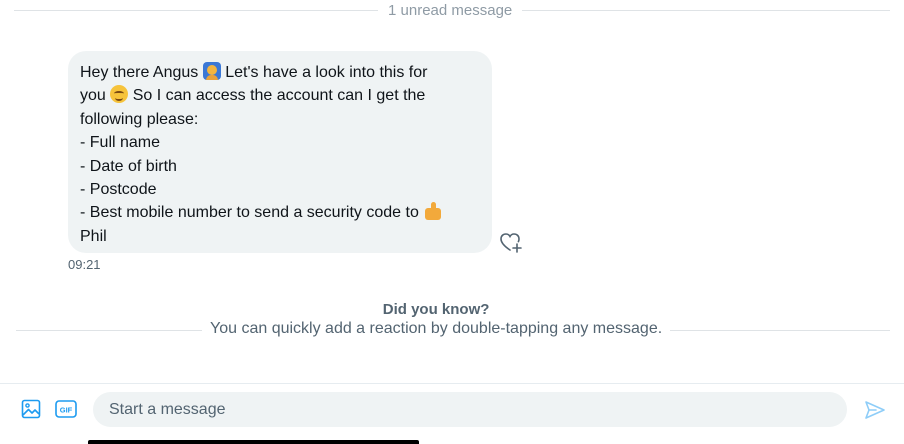 The height and width of the screenshot is (444, 904). What do you see at coordinates (211, 71) in the screenshot?
I see `raising-hand-emoji` at bounding box center [211, 71].